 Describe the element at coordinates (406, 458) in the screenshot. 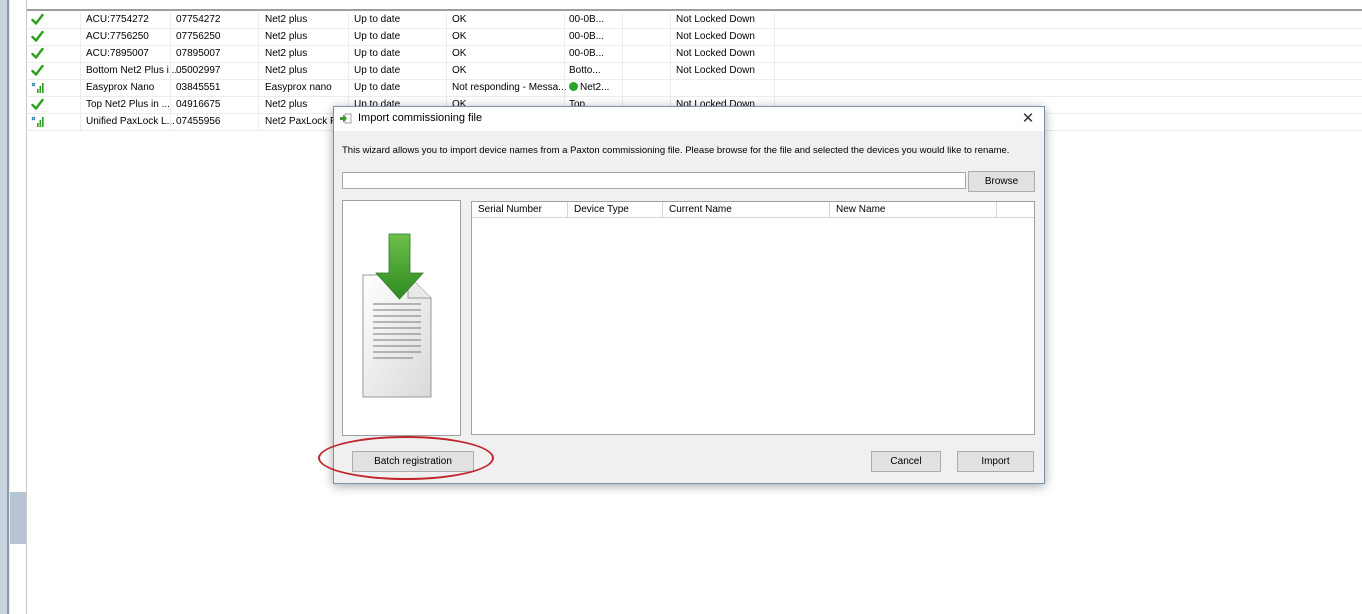

I see `highlight-annotation-ellipse` at that location.